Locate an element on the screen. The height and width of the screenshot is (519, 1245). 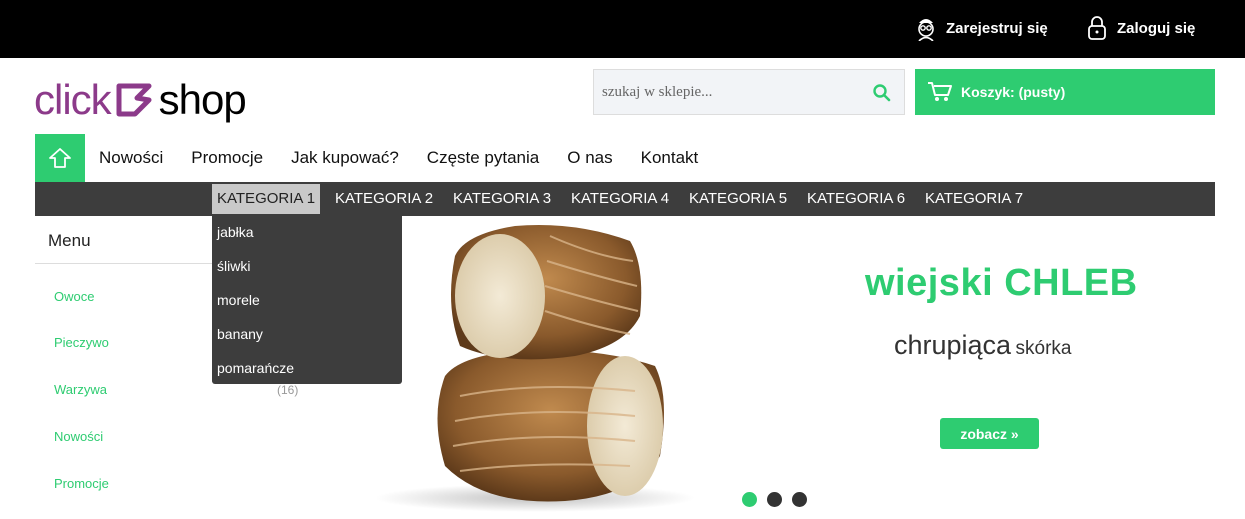
sidebar-item-owoce: Owoce is located at coordinates (74, 296).